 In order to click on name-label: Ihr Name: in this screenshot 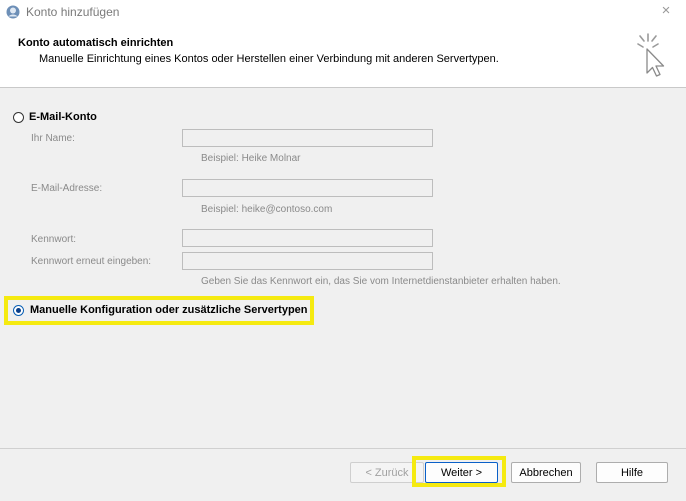, I will do `click(53, 138)`.